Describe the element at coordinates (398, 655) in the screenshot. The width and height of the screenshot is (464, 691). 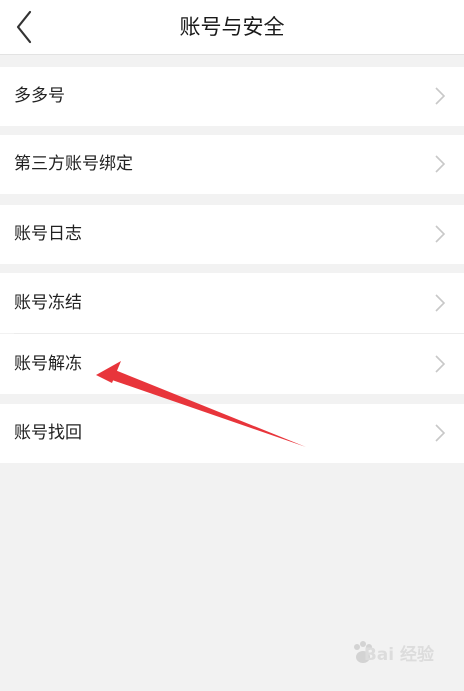
I see `watermark-text: Bai 经验` at that location.